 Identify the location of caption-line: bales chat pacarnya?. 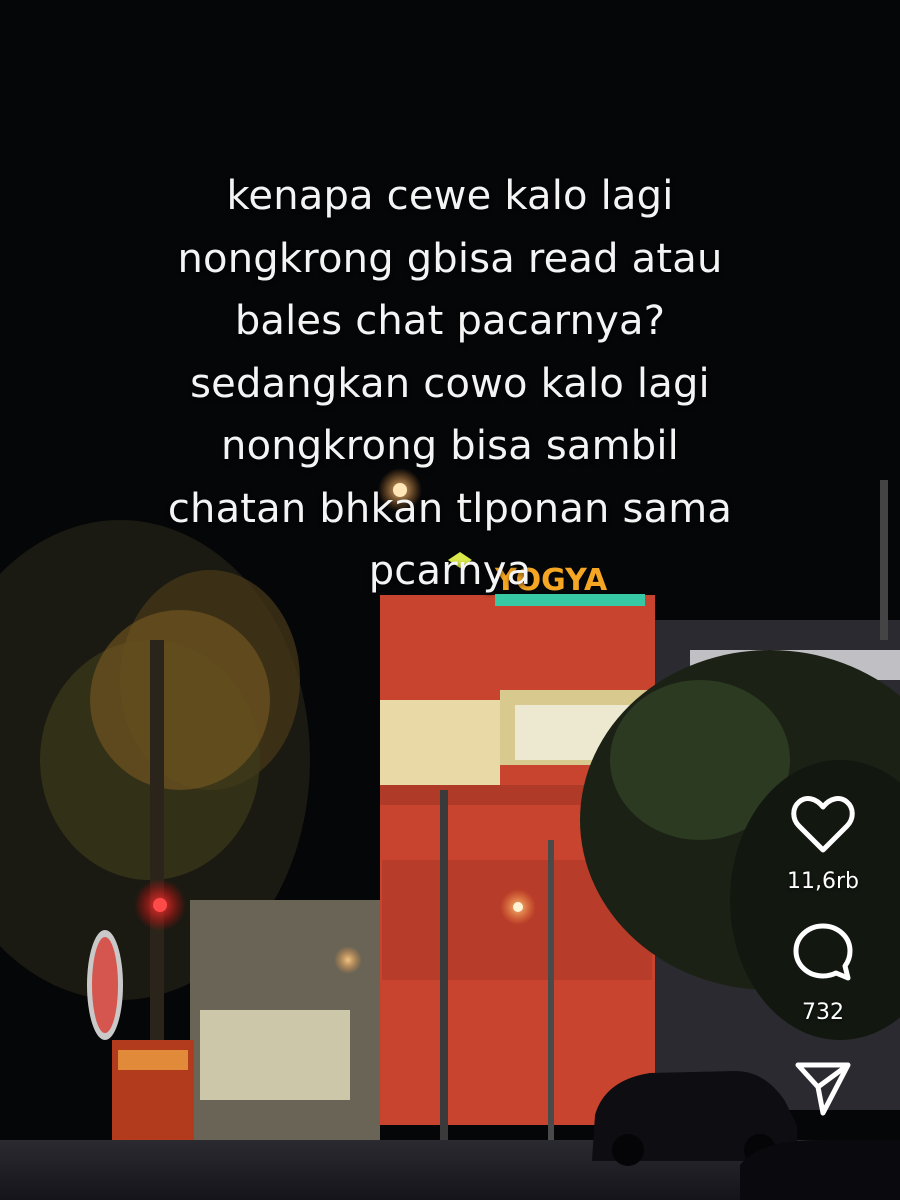
(450, 321).